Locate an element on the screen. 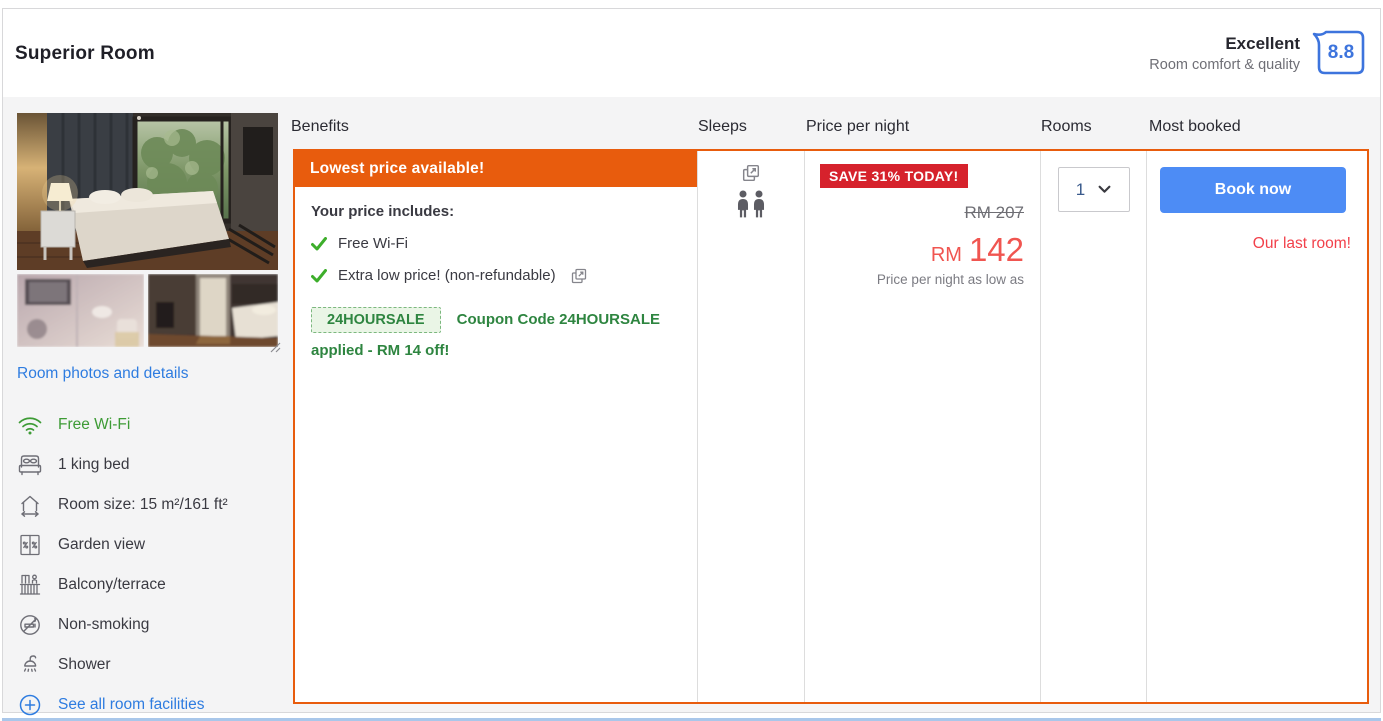 This screenshot has height=721, width=1383. amenity-room-size: Room size: 15 m²/161 ft² is located at coordinates (148, 505).